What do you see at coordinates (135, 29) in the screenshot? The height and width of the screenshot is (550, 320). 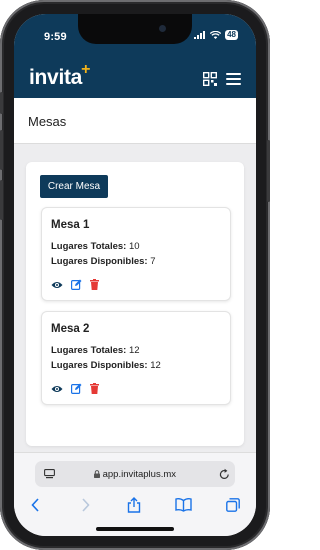 I see `notch` at bounding box center [135, 29].